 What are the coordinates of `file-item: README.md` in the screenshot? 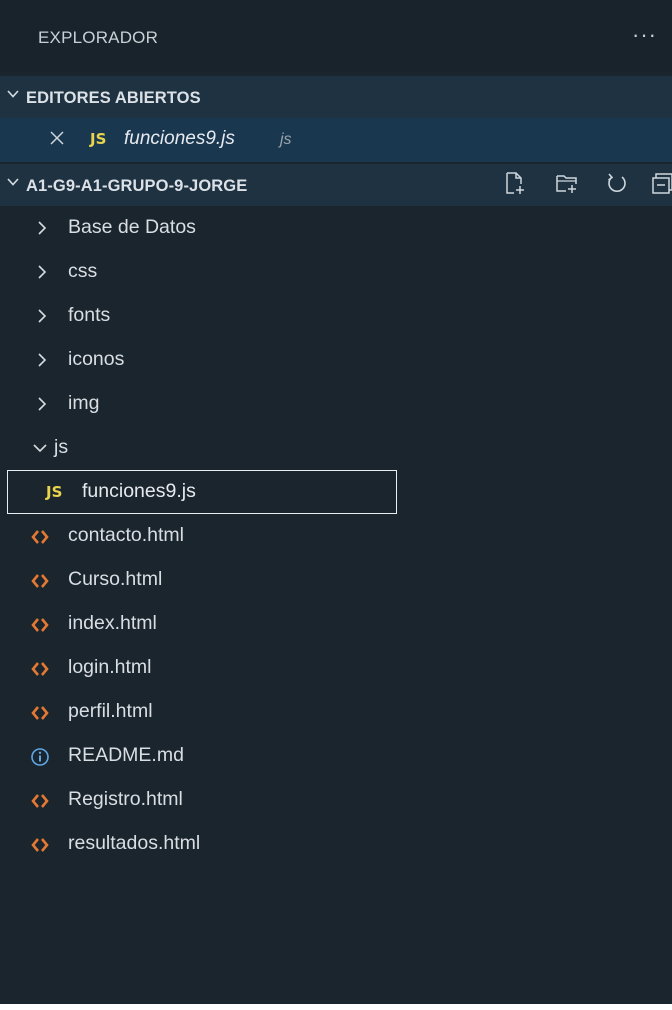 It's located at (336, 756).